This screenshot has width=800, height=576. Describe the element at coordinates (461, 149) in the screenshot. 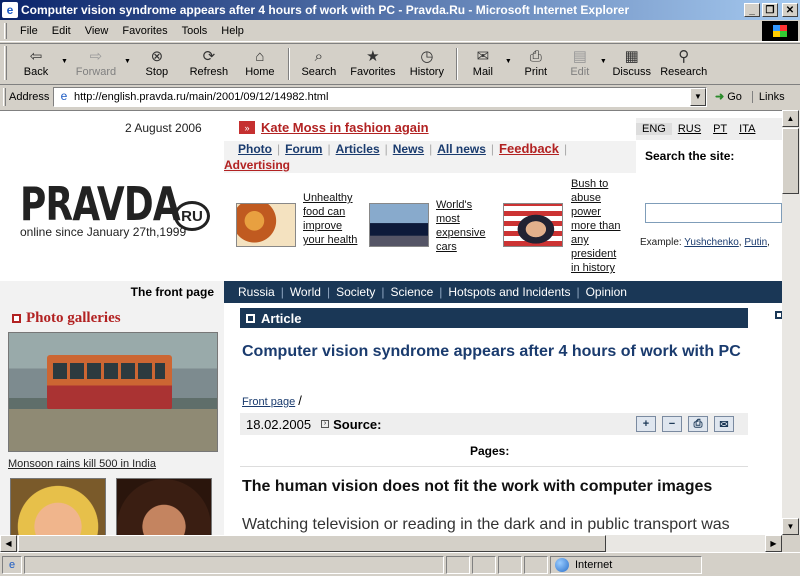

I see `nav-all-news: All news` at that location.